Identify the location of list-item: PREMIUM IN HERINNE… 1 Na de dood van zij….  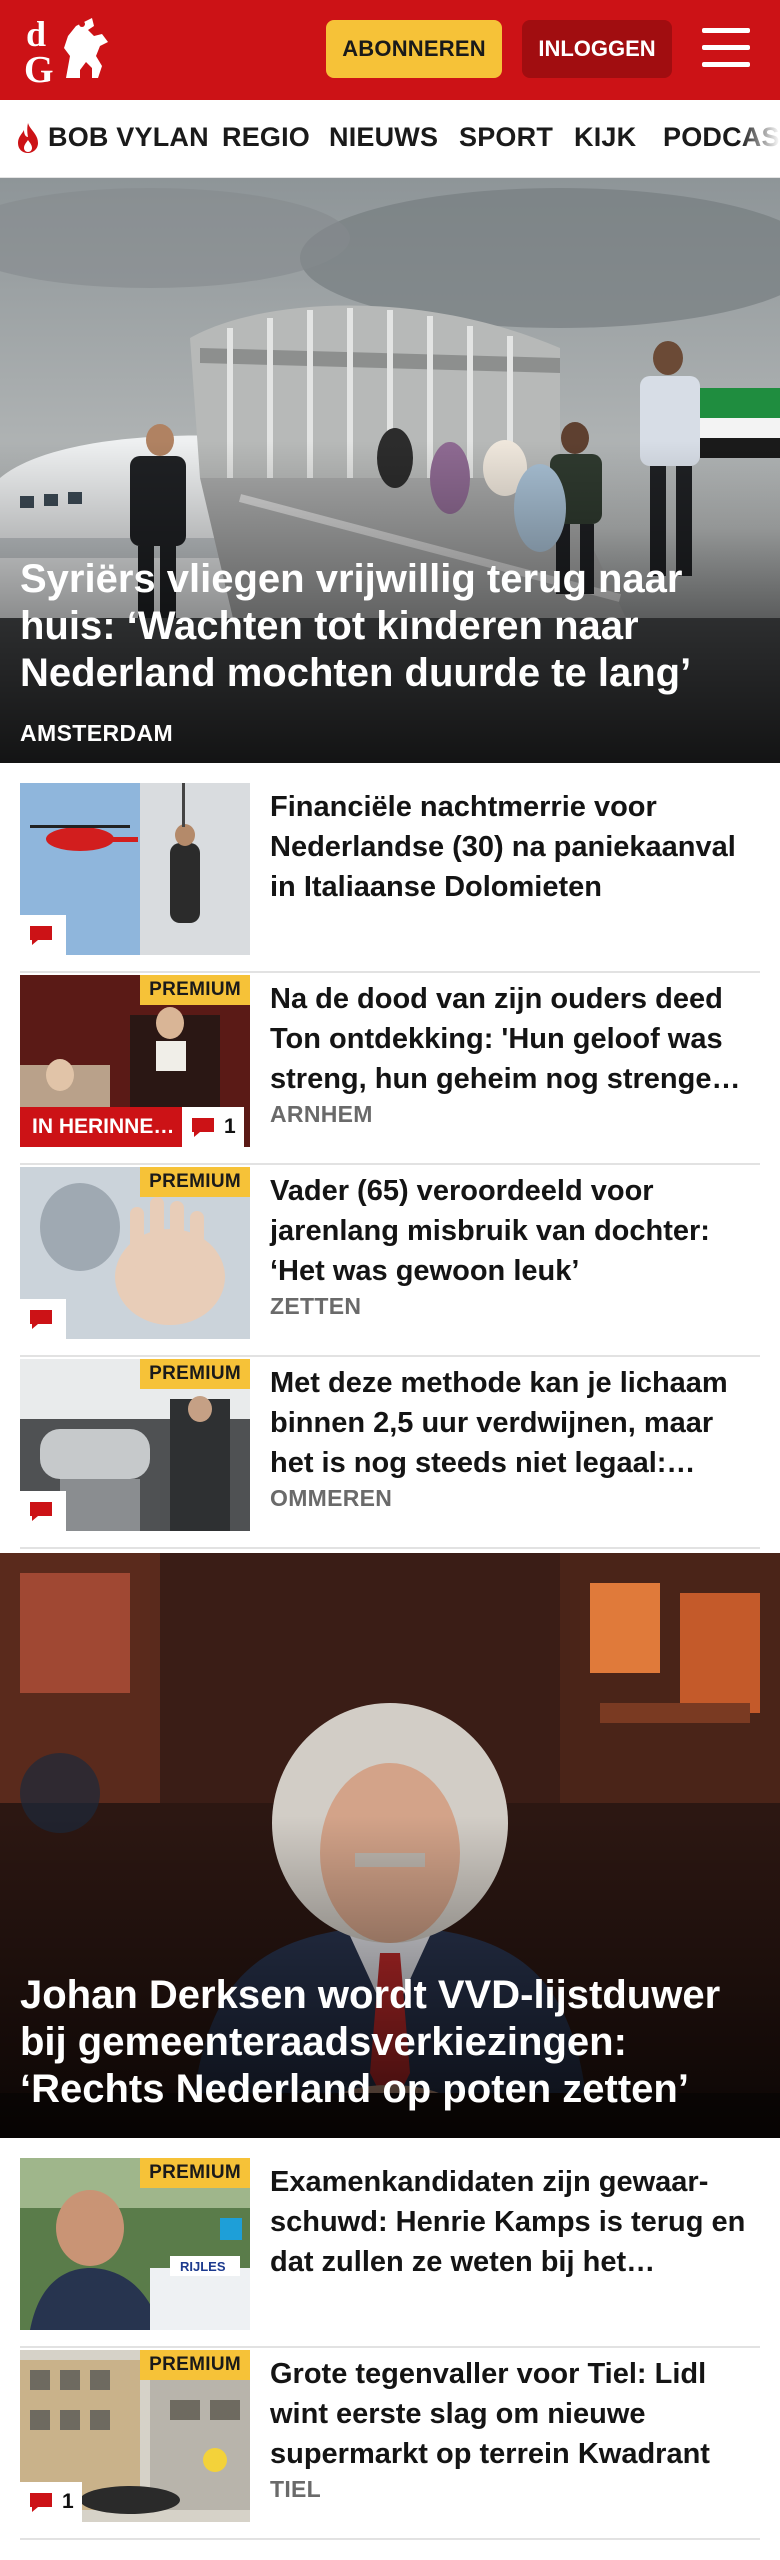
(390, 1070).